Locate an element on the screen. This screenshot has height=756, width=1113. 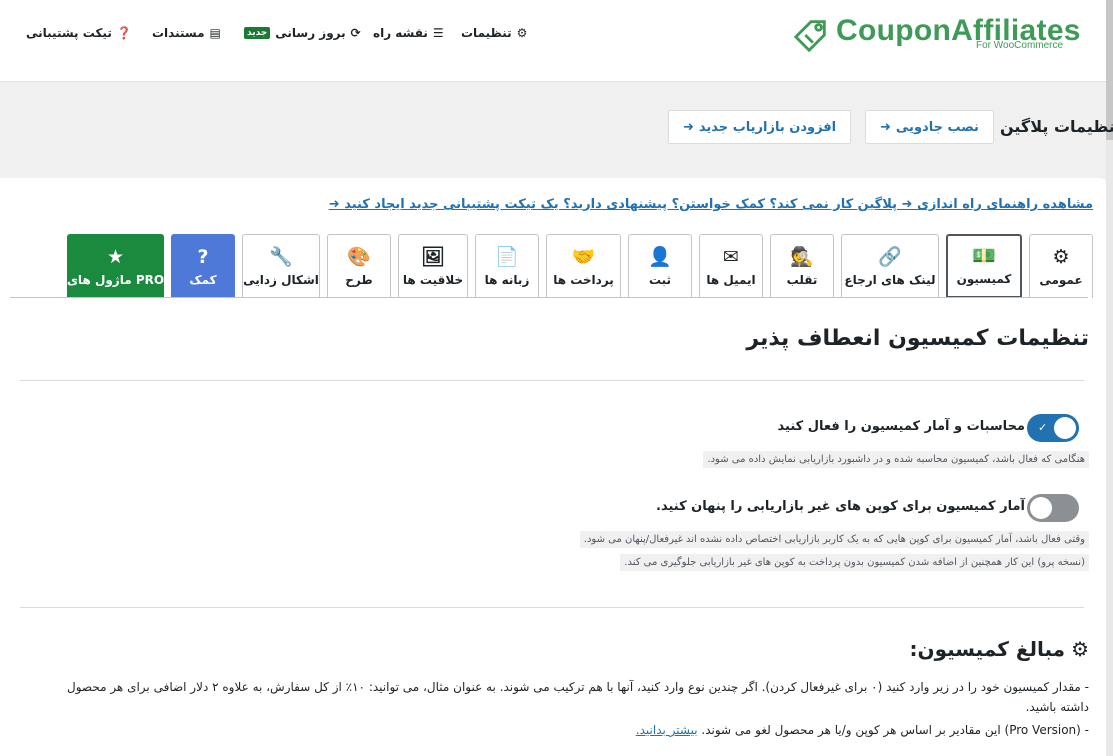
tab-commission: 💵 کمیسیون is located at coordinates (984, 266).